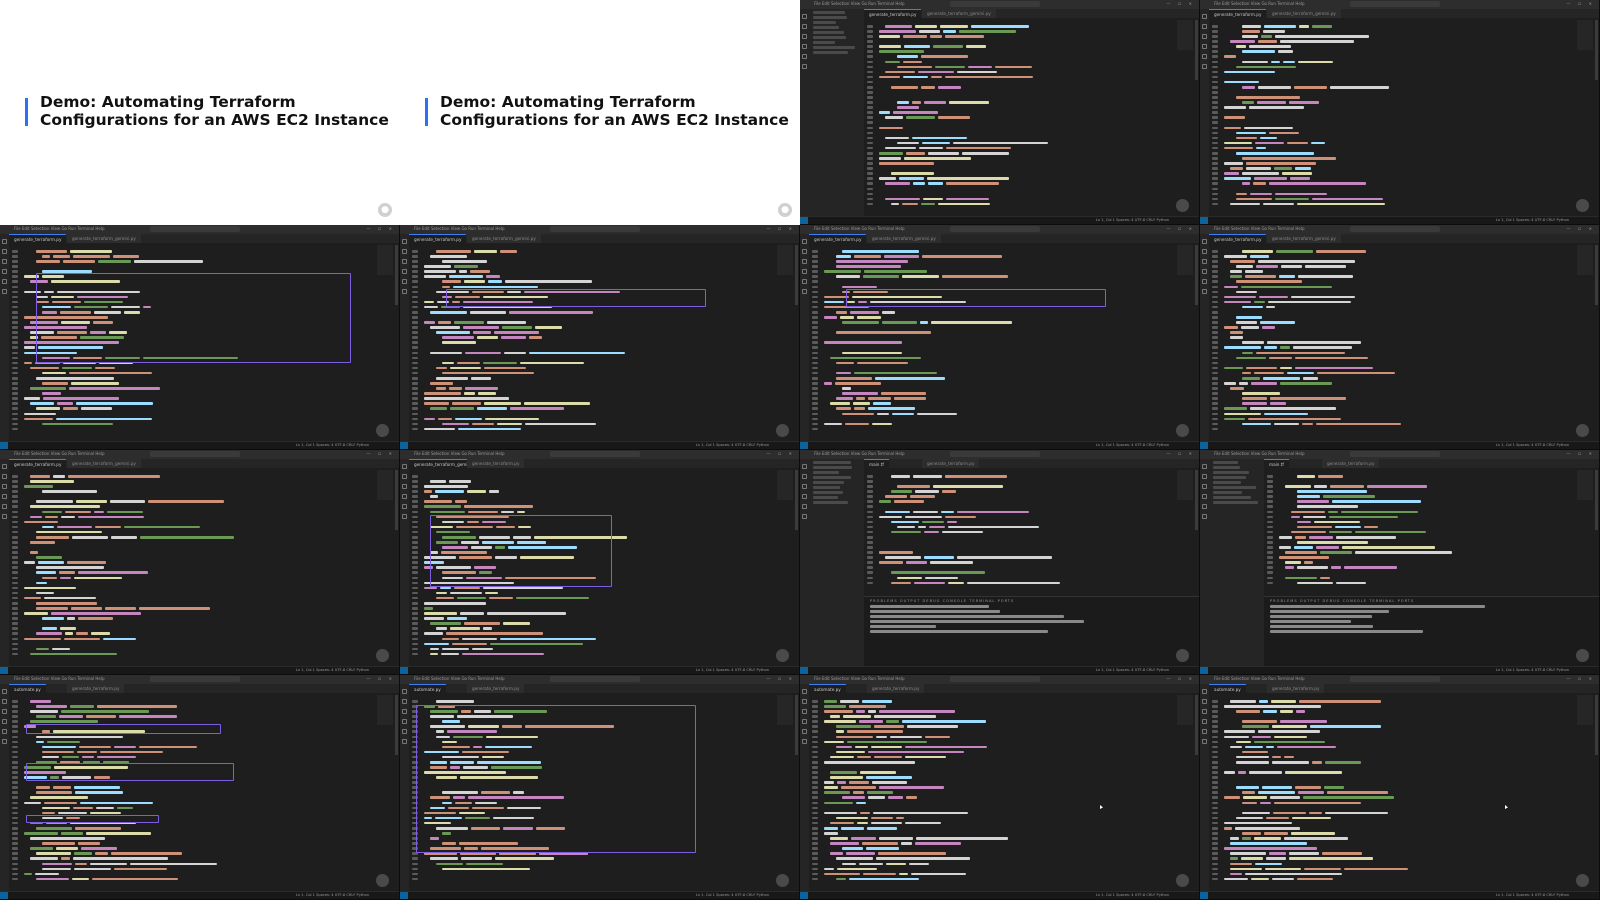  Describe the element at coordinates (1020, 119) in the screenshot. I see `code-editor` at that location.